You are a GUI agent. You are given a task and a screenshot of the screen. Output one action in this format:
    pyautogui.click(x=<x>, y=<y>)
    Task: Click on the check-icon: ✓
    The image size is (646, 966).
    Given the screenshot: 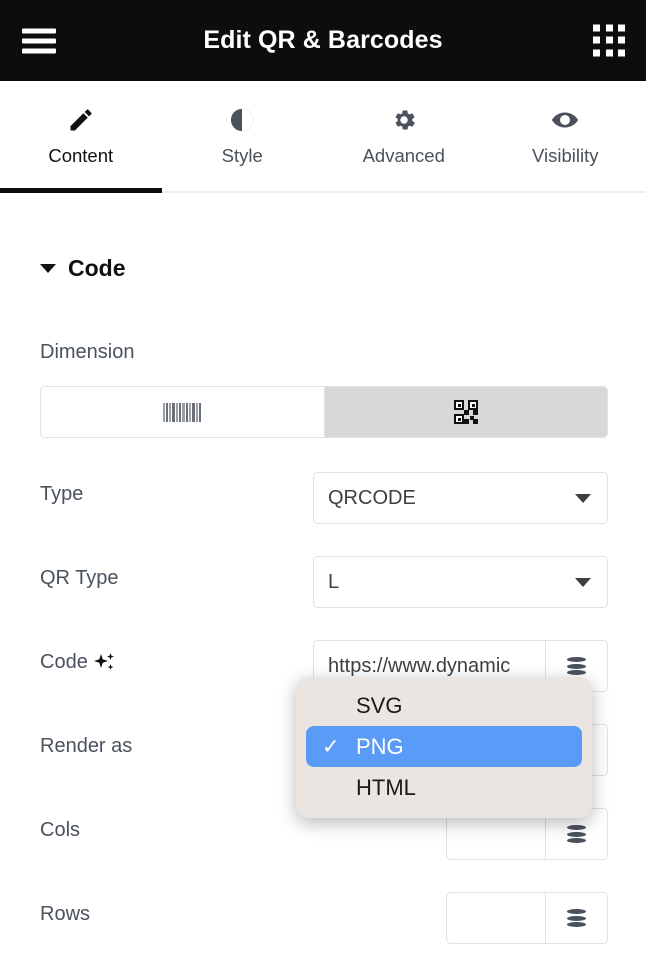 What is the action you would take?
    pyautogui.click(x=331, y=746)
    